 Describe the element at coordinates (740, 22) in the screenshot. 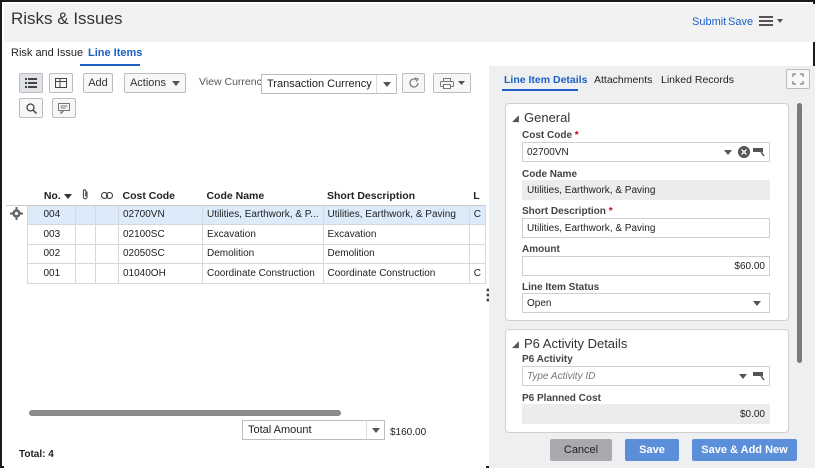

I see `save-link: Save` at that location.